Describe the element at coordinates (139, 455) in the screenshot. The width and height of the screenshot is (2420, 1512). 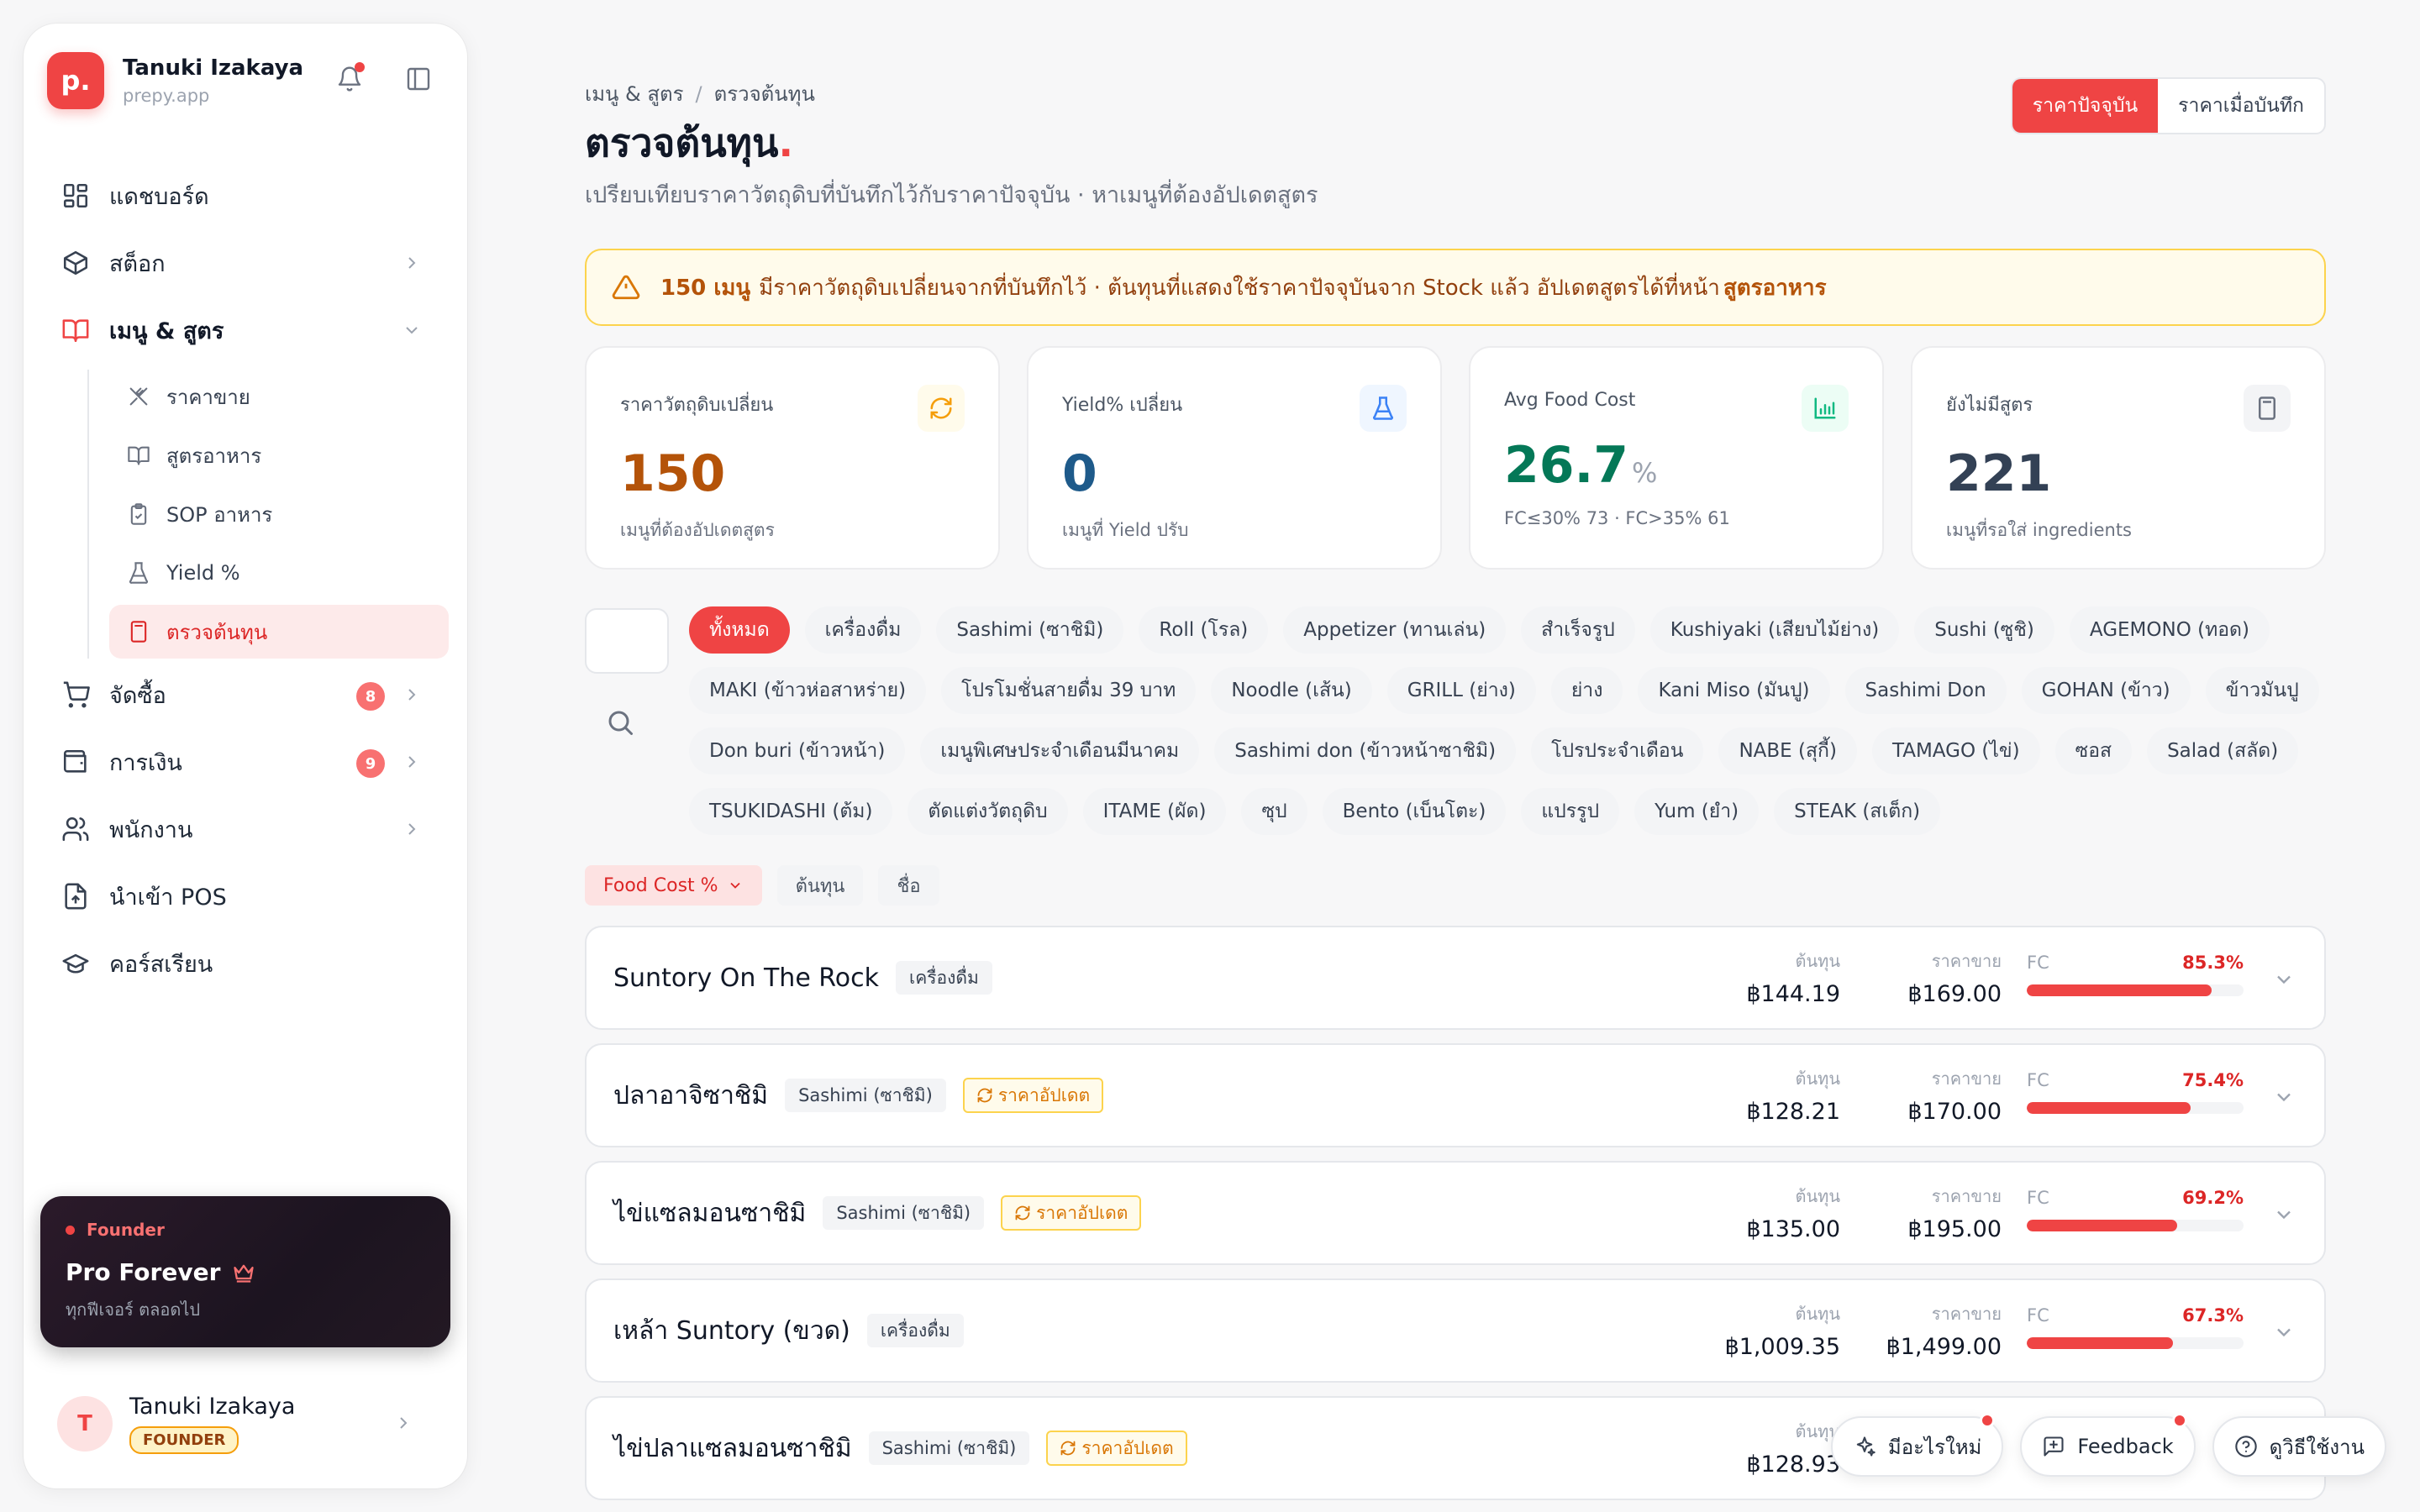
I see `book-icon` at that location.